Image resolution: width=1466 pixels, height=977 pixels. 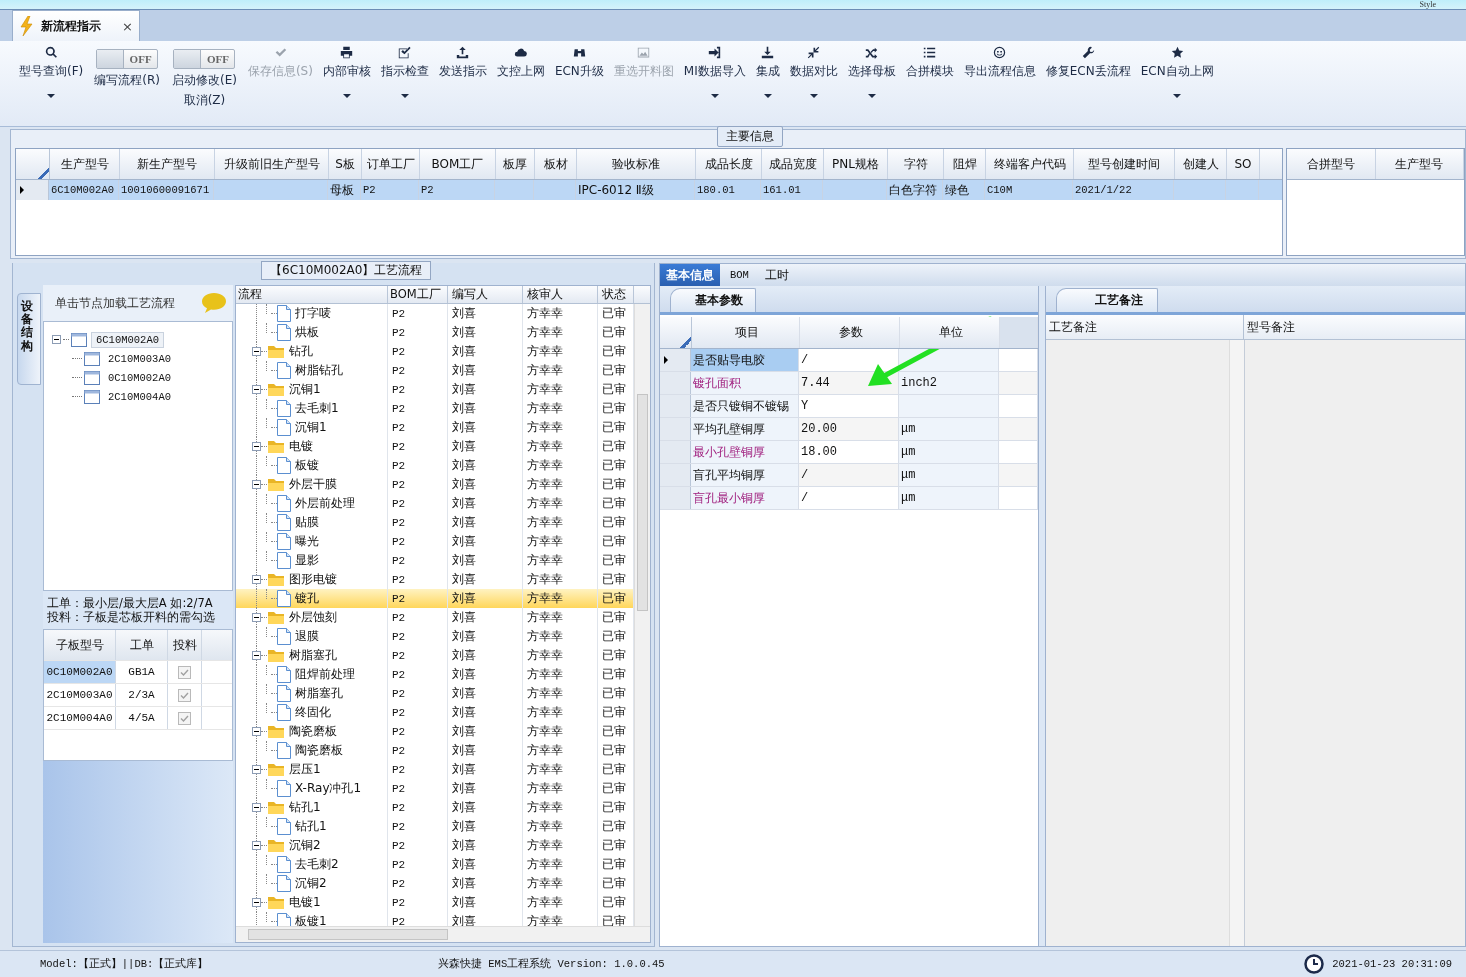 What do you see at coordinates (435, 560) in the screenshot?
I see `tree-row: 显影 P2 刘喜 方幸幸 已审` at bounding box center [435, 560].